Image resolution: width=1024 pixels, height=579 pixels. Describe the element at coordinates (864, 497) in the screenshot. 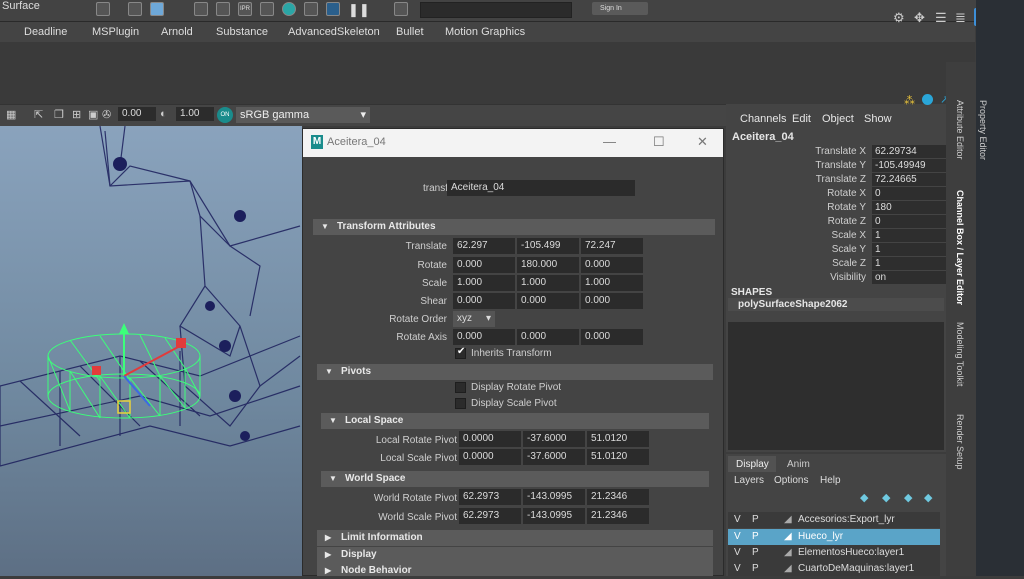

I see `move-layer-up-icon: ◆` at that location.